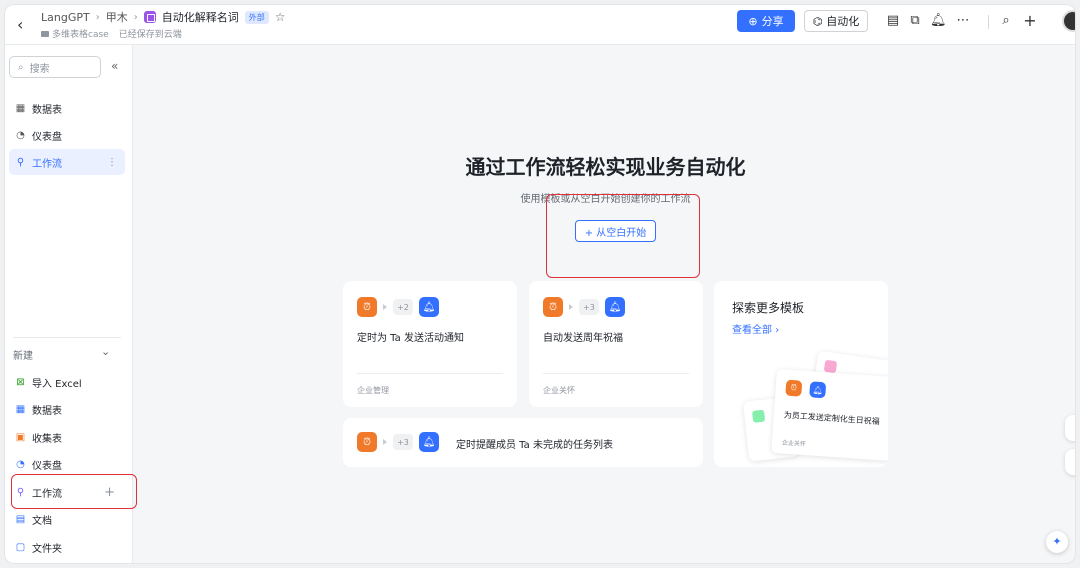  Describe the element at coordinates (65, 17) in the screenshot. I see `breadcrumb-workspace: LangGPT` at that location.